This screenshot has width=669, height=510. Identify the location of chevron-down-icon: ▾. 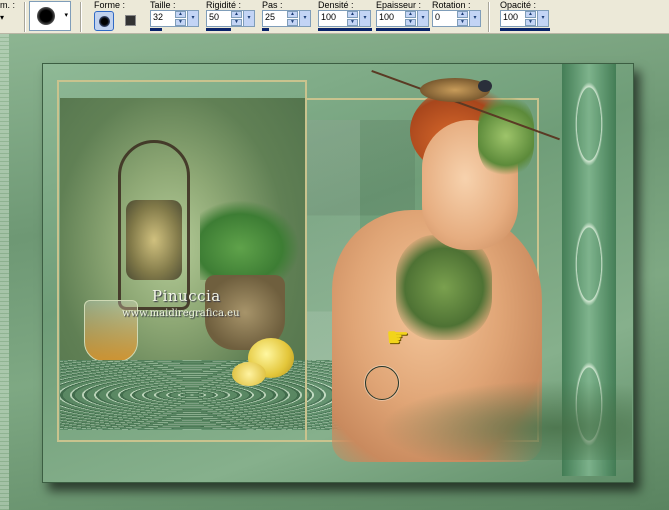
(66, 15).